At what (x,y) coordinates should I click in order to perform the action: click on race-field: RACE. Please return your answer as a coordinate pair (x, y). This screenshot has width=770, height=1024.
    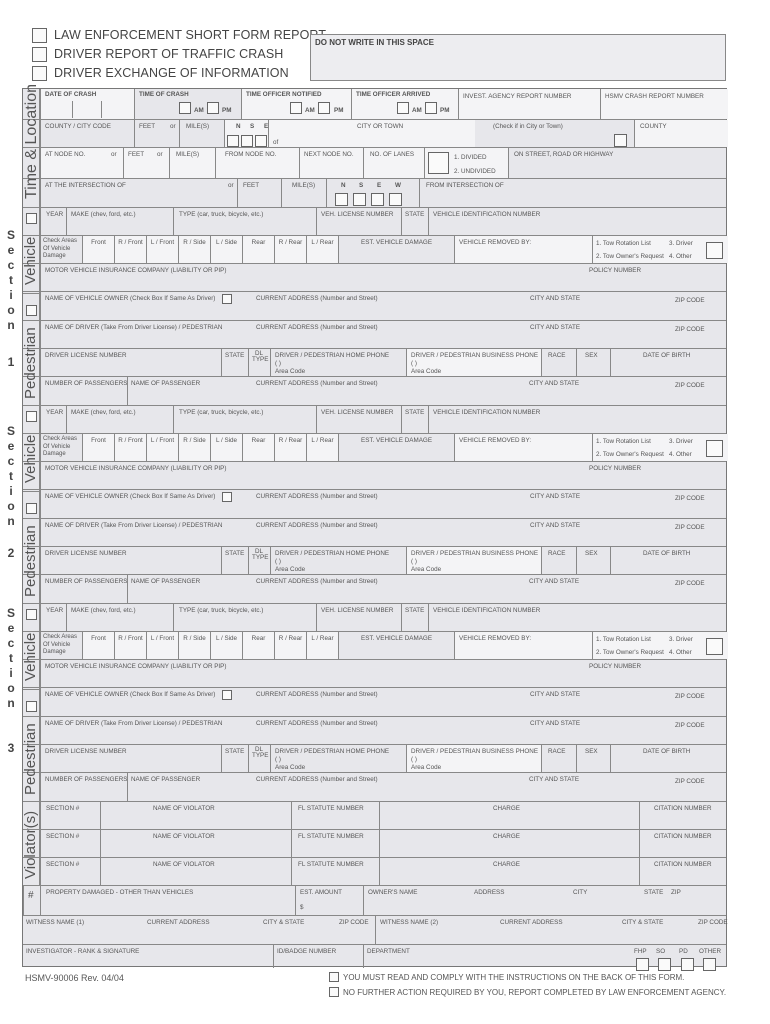
    Looking at the image, I should click on (558, 362).